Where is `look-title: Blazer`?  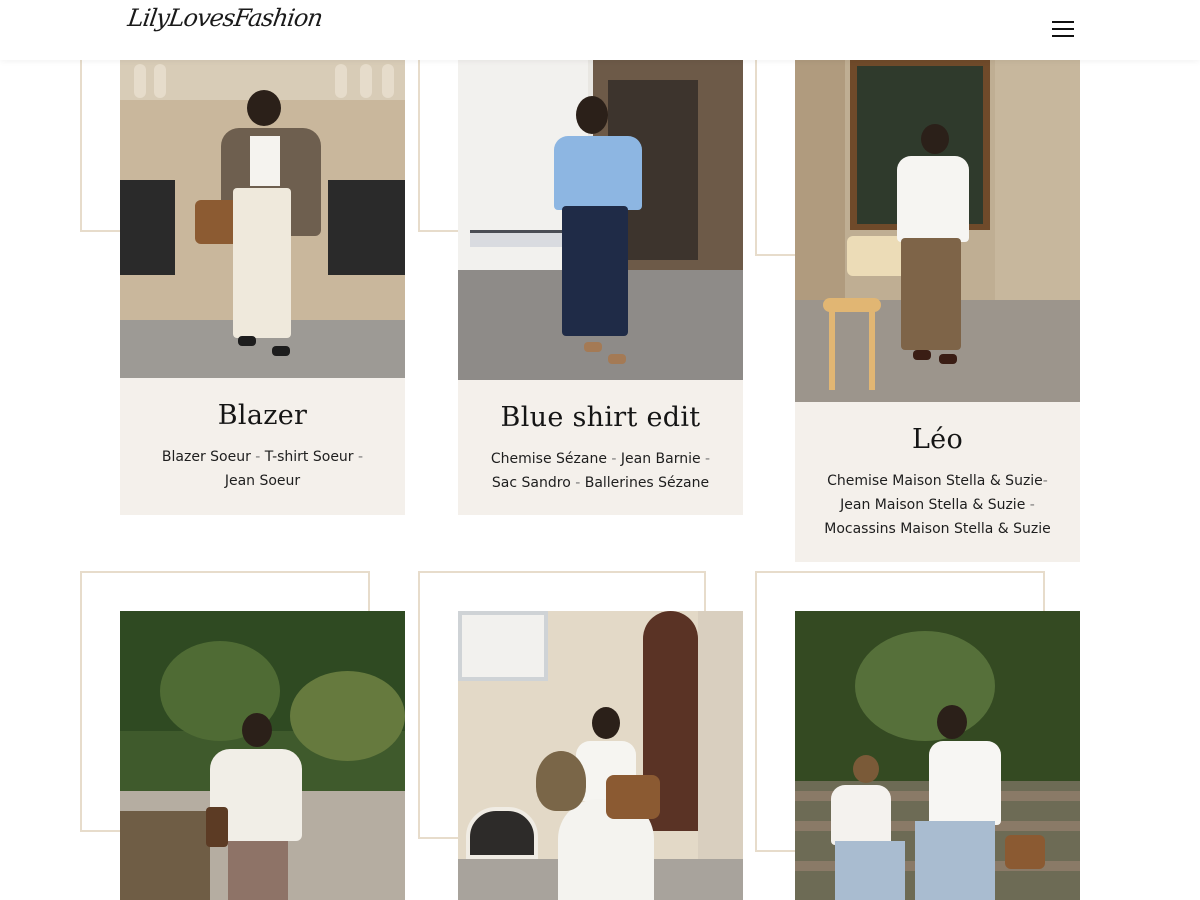 look-title: Blazer is located at coordinates (262, 415).